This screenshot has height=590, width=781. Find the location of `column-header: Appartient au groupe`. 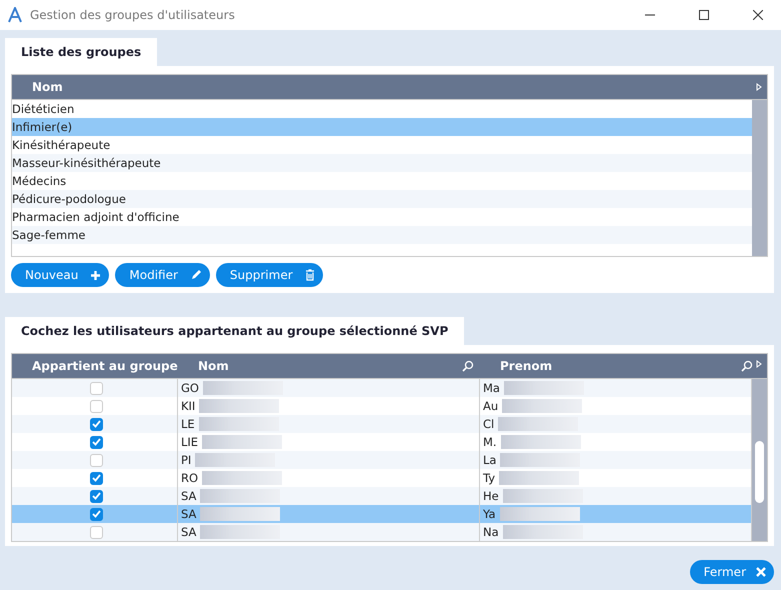

column-header: Appartient au groupe is located at coordinates (105, 366).